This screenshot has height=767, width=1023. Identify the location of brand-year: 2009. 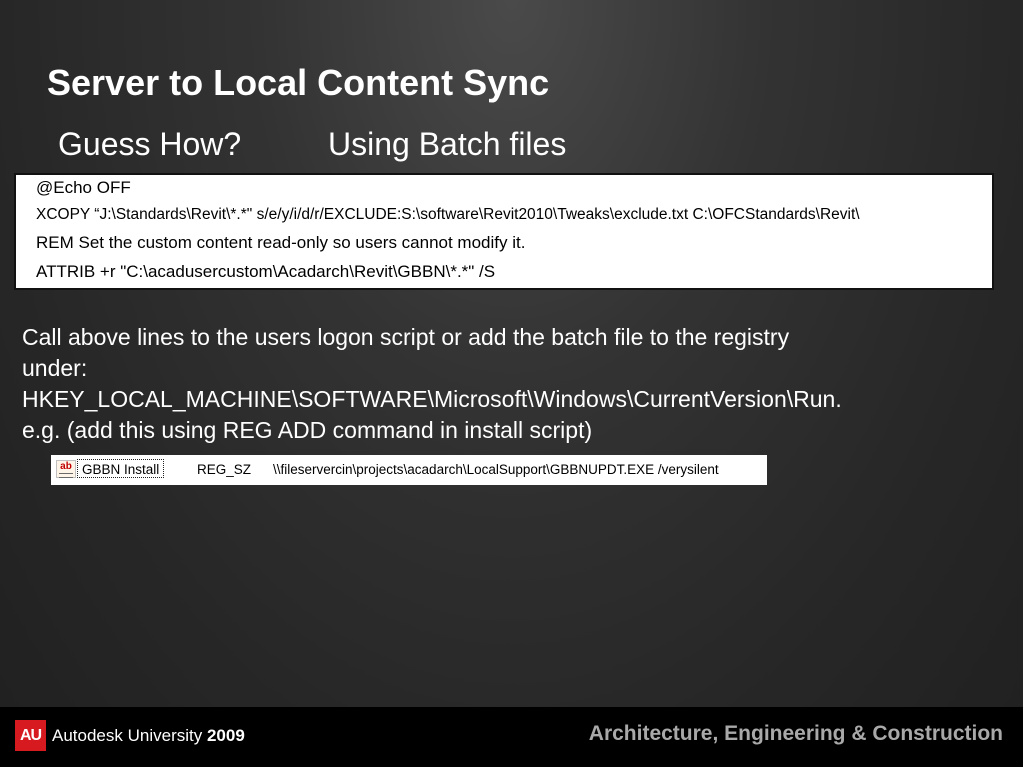
(225, 735).